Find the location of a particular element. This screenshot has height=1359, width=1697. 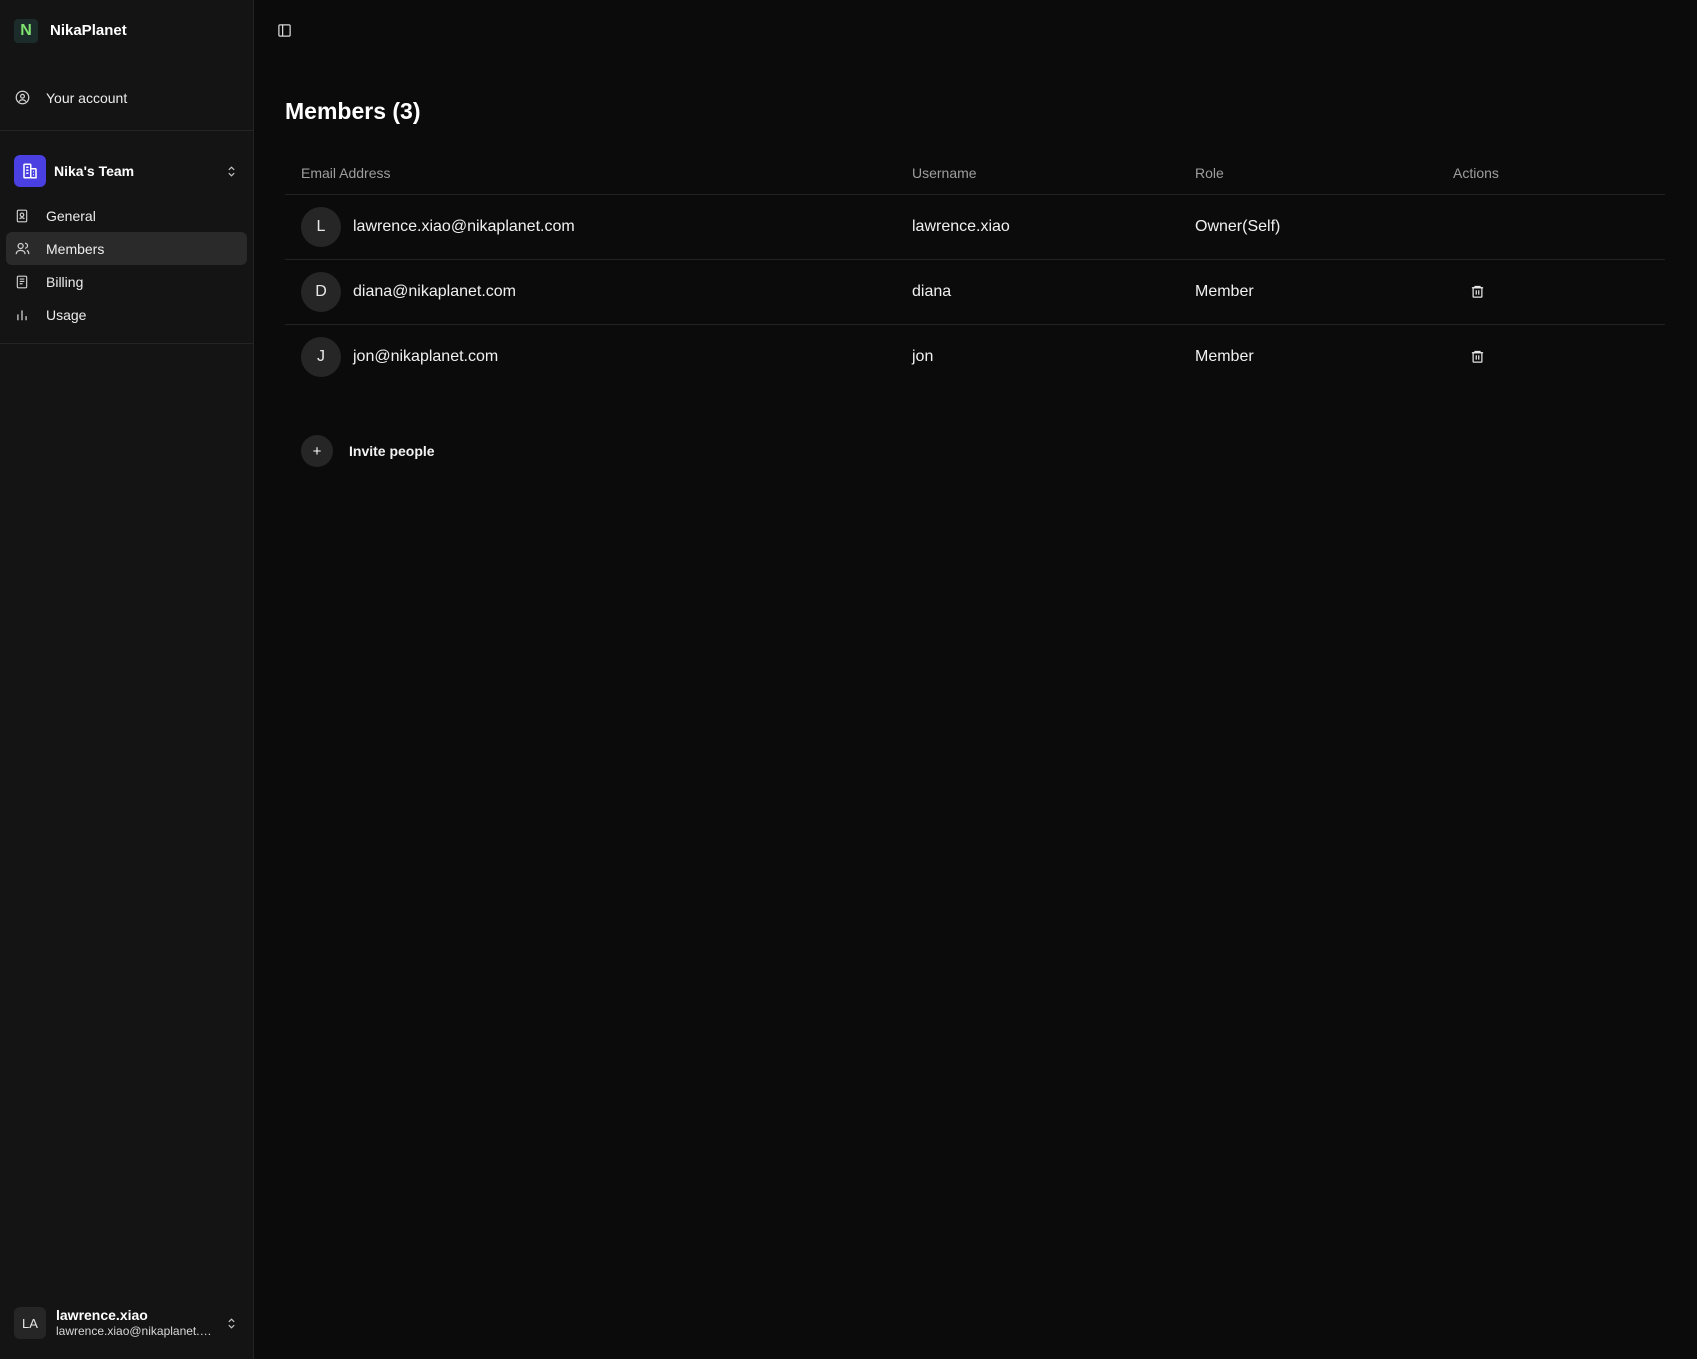

user-name: lawrence.xiao is located at coordinates (102, 1315).